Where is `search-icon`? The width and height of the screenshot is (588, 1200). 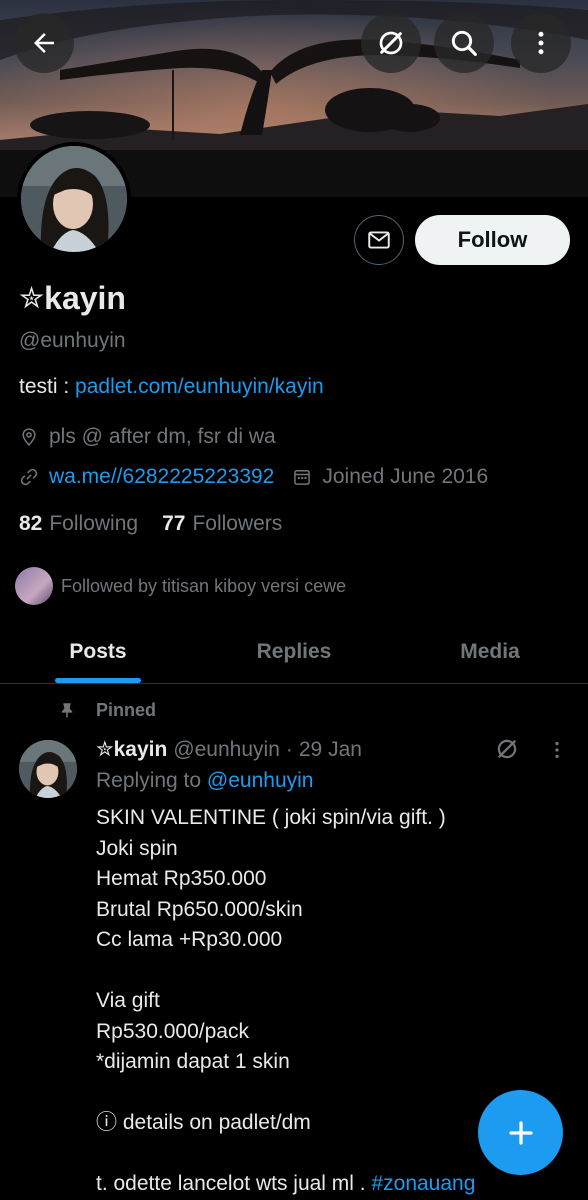
search-icon is located at coordinates (464, 43).